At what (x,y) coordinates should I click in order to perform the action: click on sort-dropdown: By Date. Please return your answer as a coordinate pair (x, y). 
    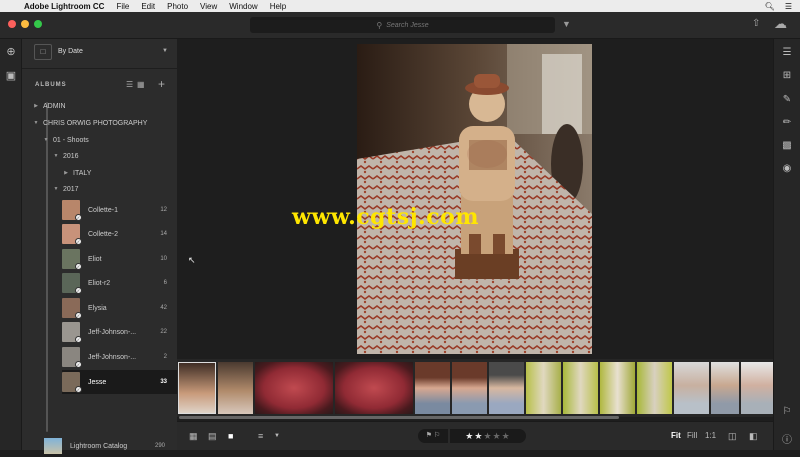
    Looking at the image, I should click on (70, 51).